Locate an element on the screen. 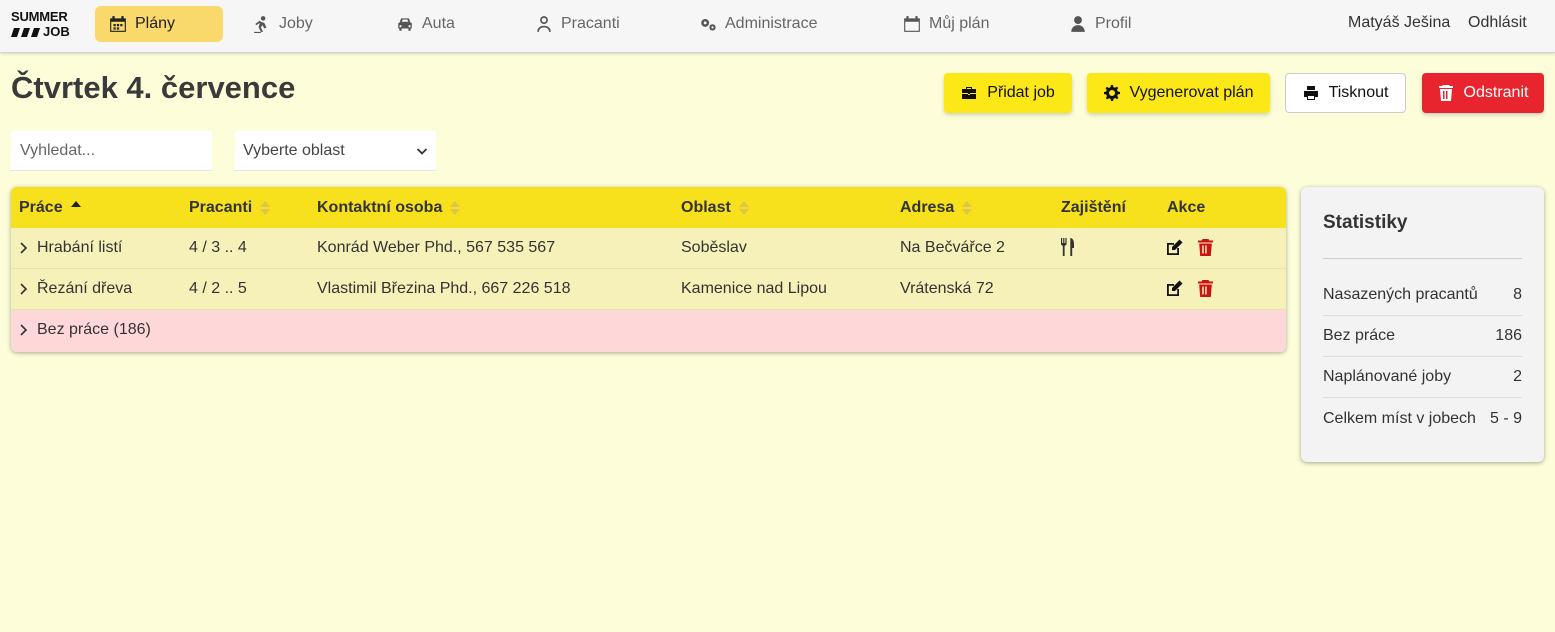 The width and height of the screenshot is (1555, 632). nav-item-plany: Plány is located at coordinates (159, 24).